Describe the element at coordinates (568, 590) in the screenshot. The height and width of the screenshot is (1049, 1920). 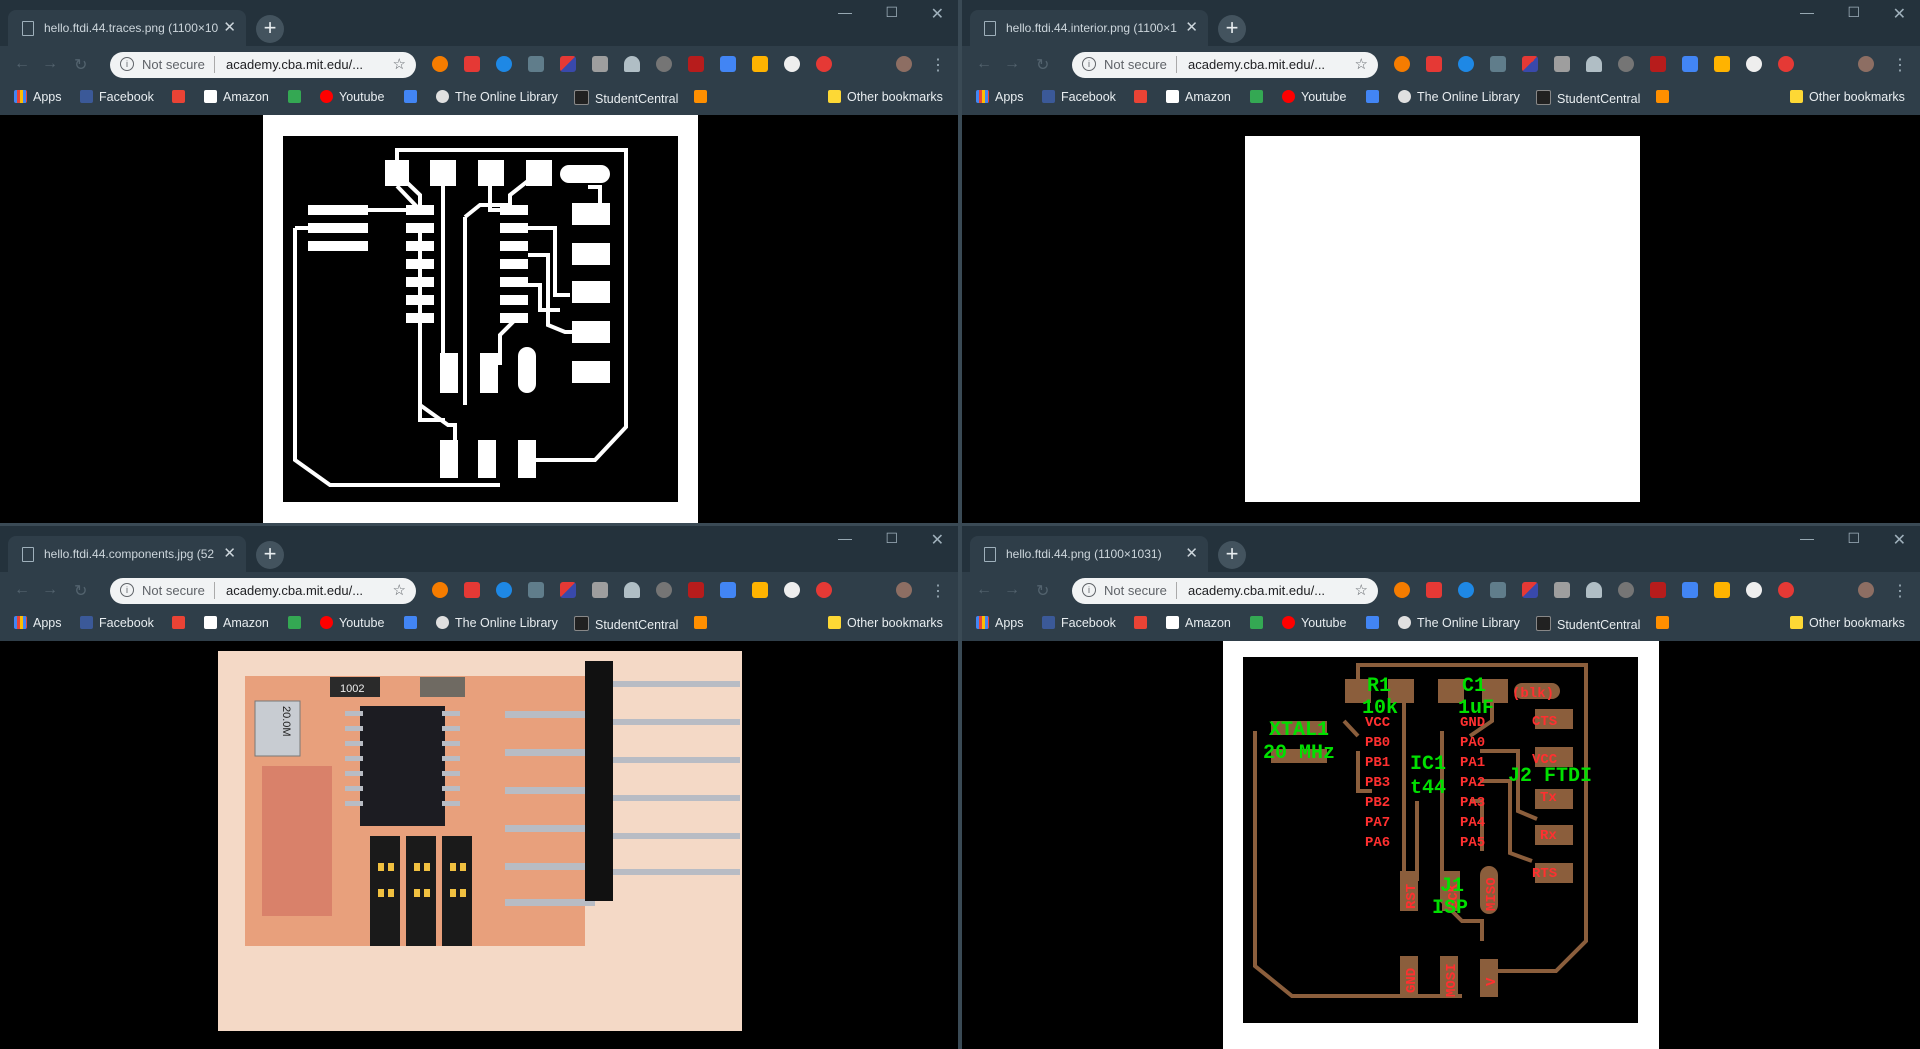
I see `extension-icon-flag` at that location.